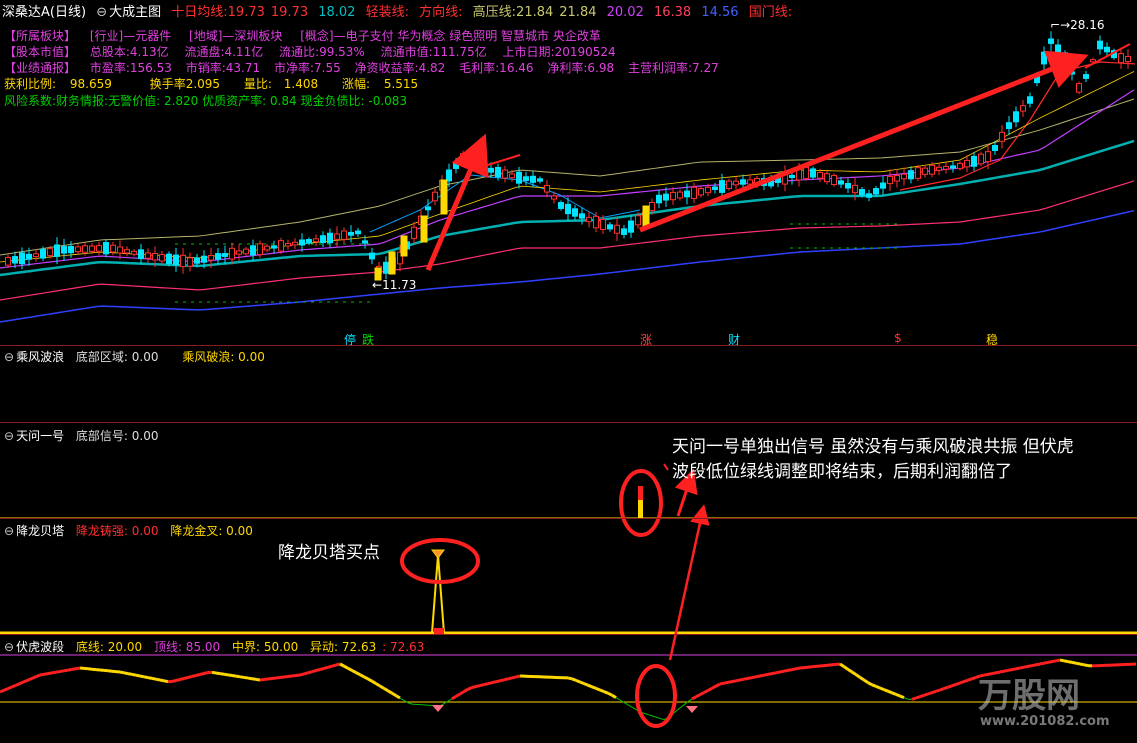 This screenshot has height=743, width=1137. What do you see at coordinates (898, 338) in the screenshot?
I see `marker-s: $` at bounding box center [898, 338].